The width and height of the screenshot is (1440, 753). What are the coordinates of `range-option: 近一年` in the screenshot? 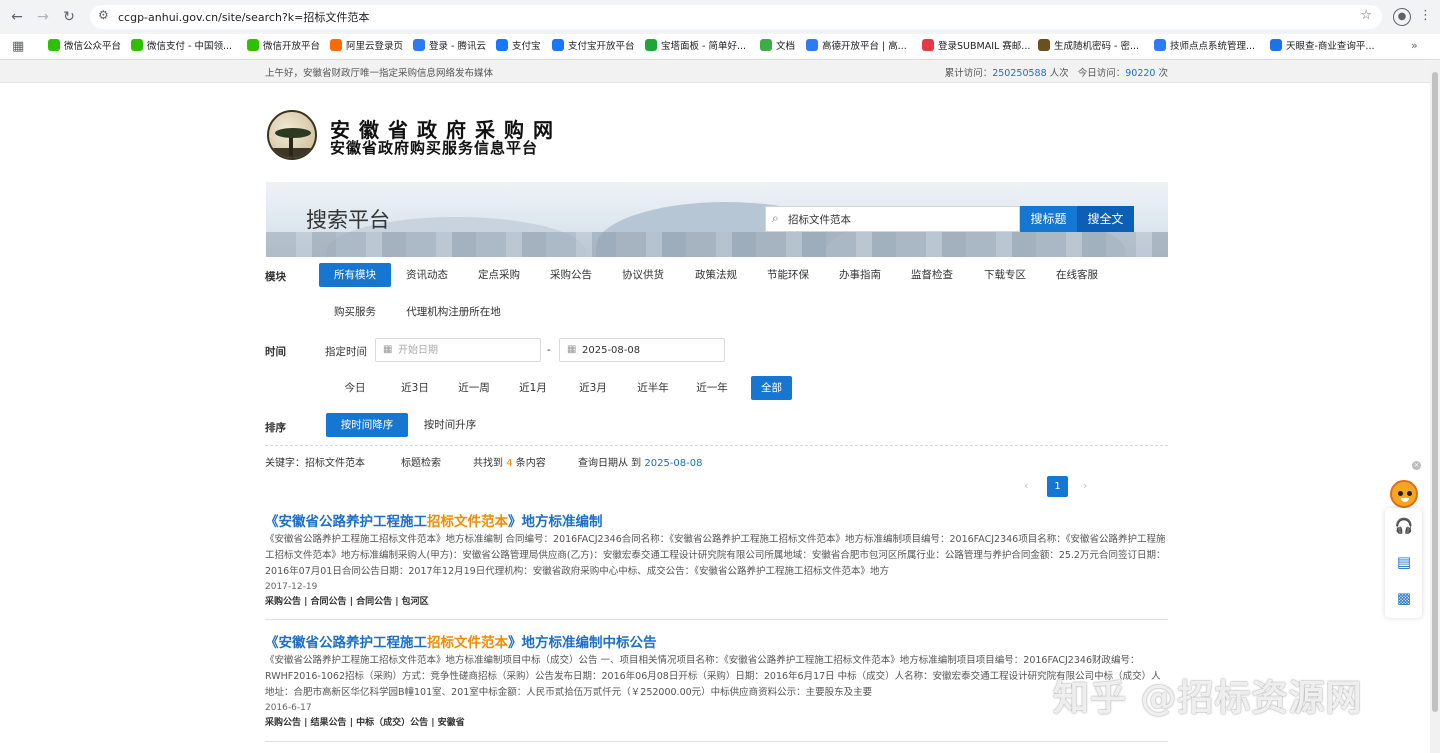 It's located at (712, 388).